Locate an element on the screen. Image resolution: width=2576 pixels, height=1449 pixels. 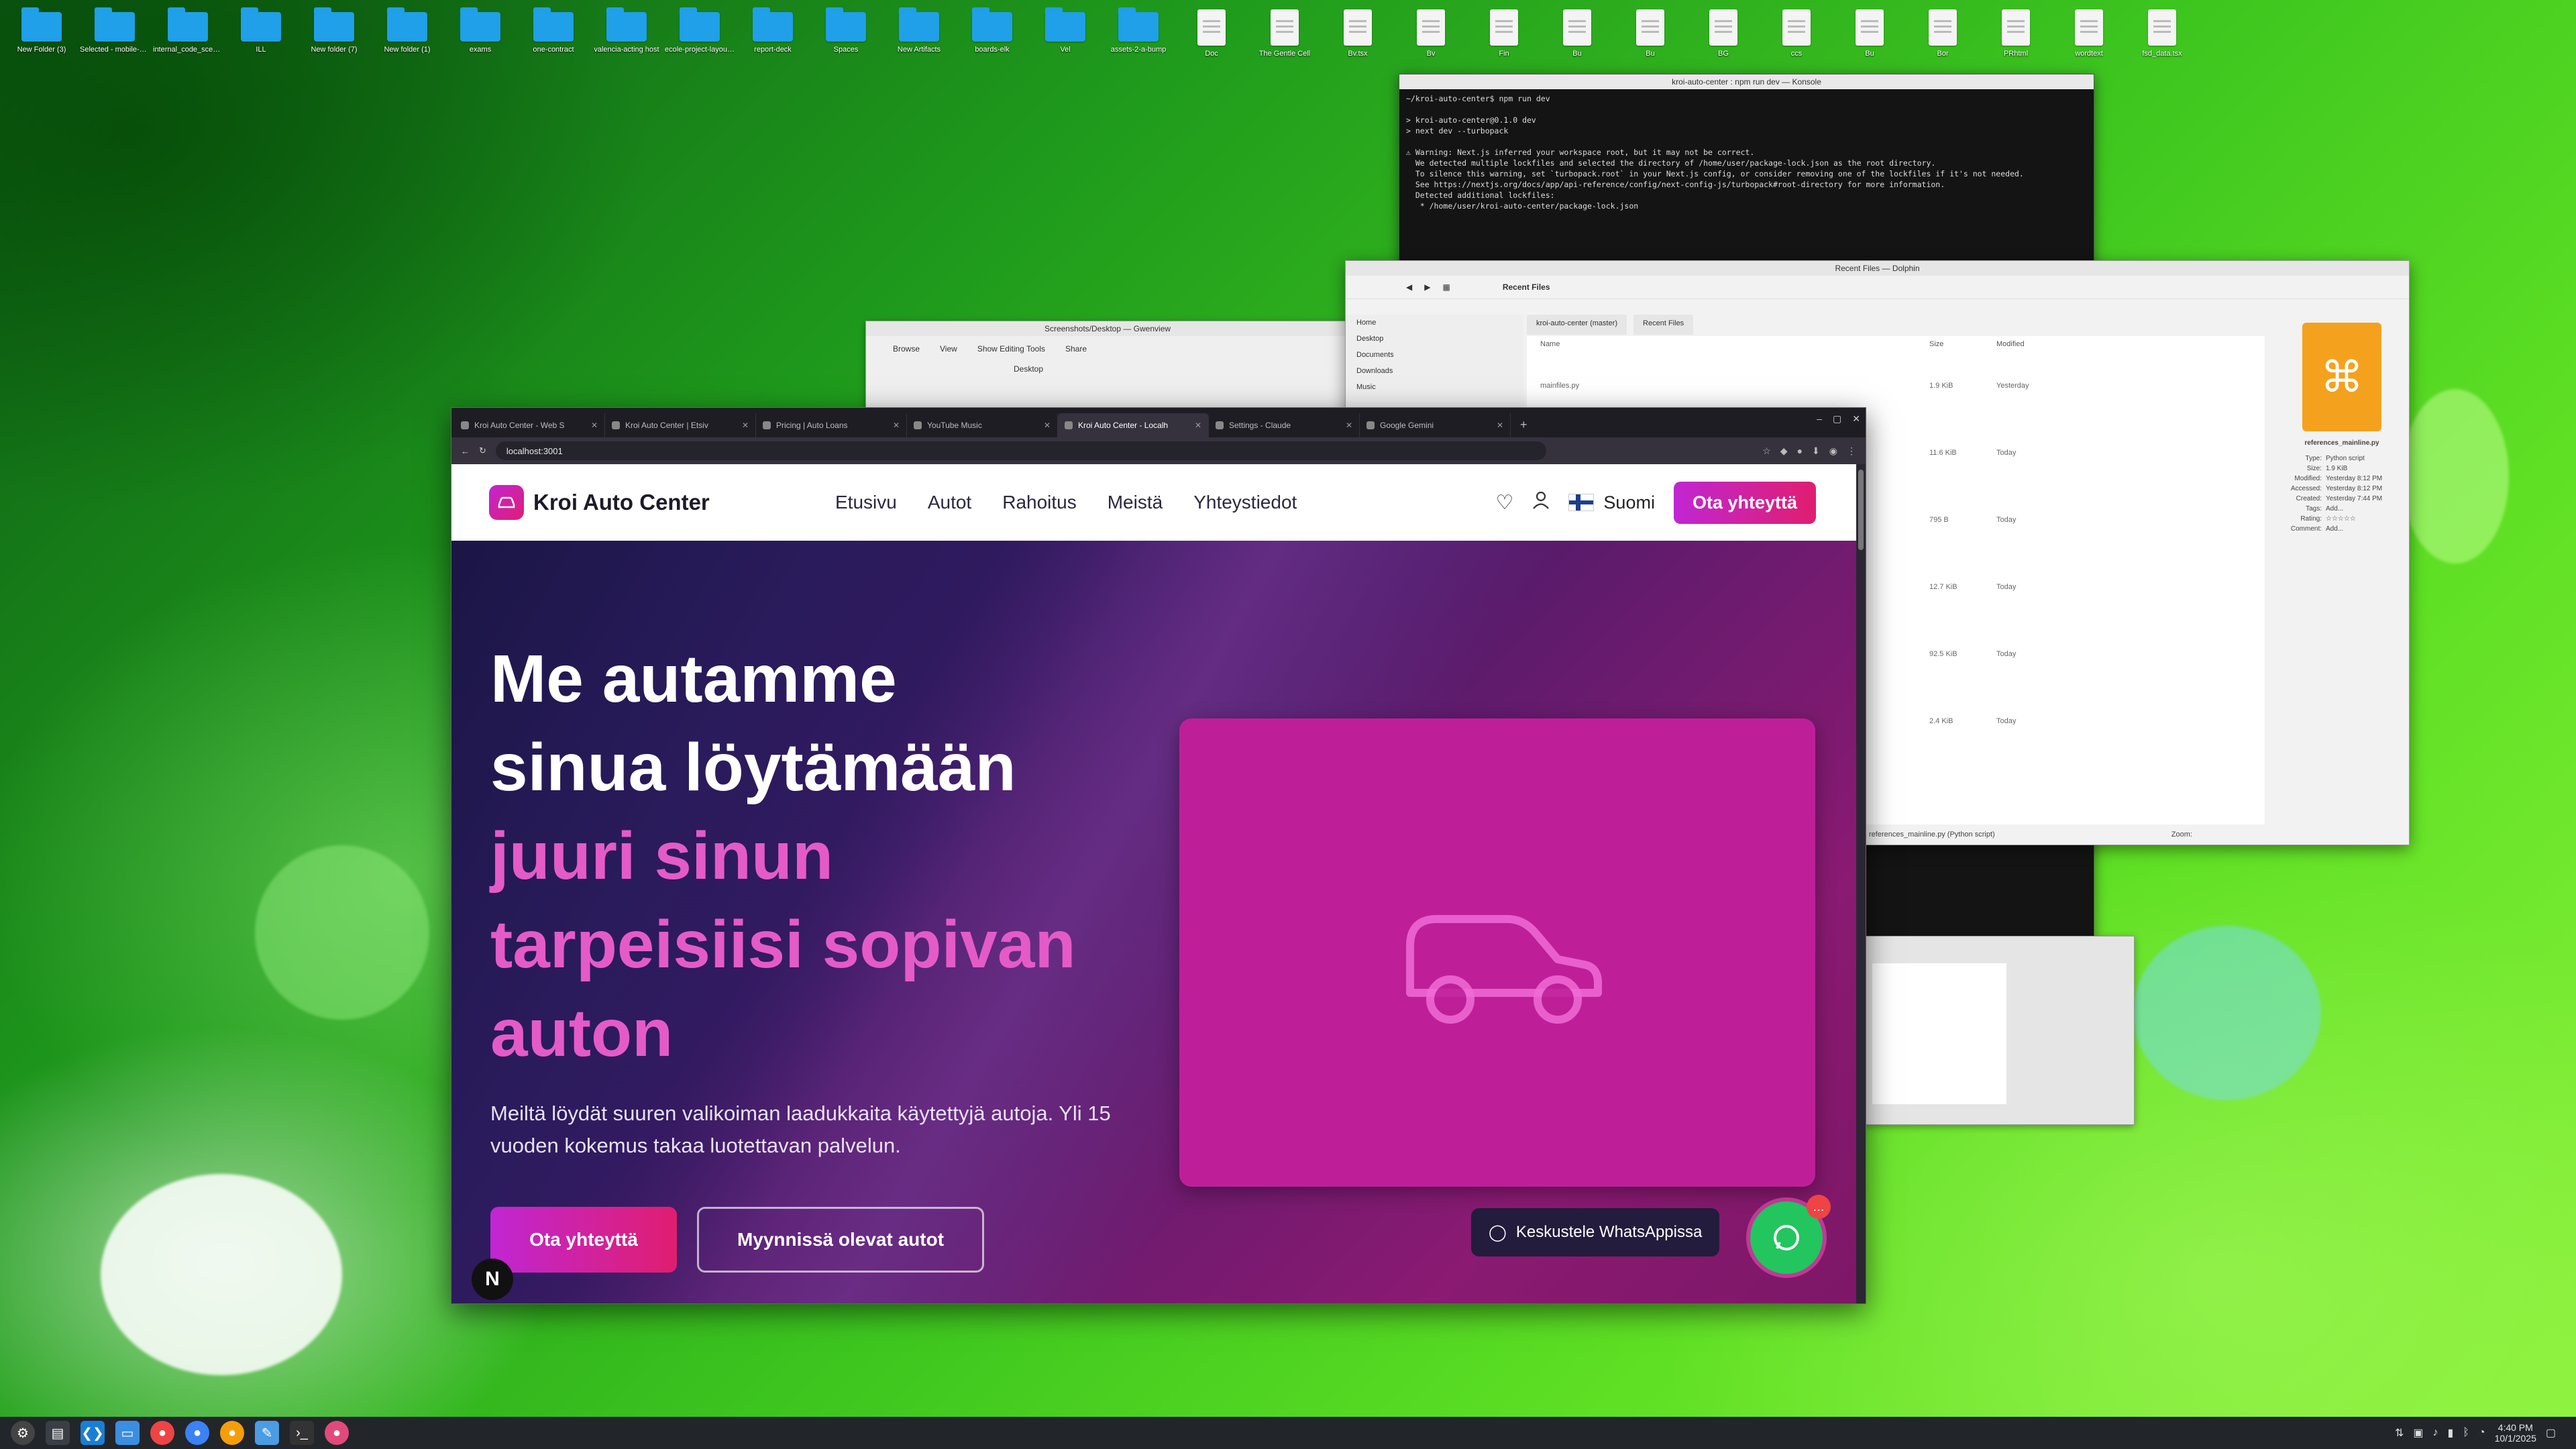
menu-icon: ⋮ is located at coordinates (1851, 451).